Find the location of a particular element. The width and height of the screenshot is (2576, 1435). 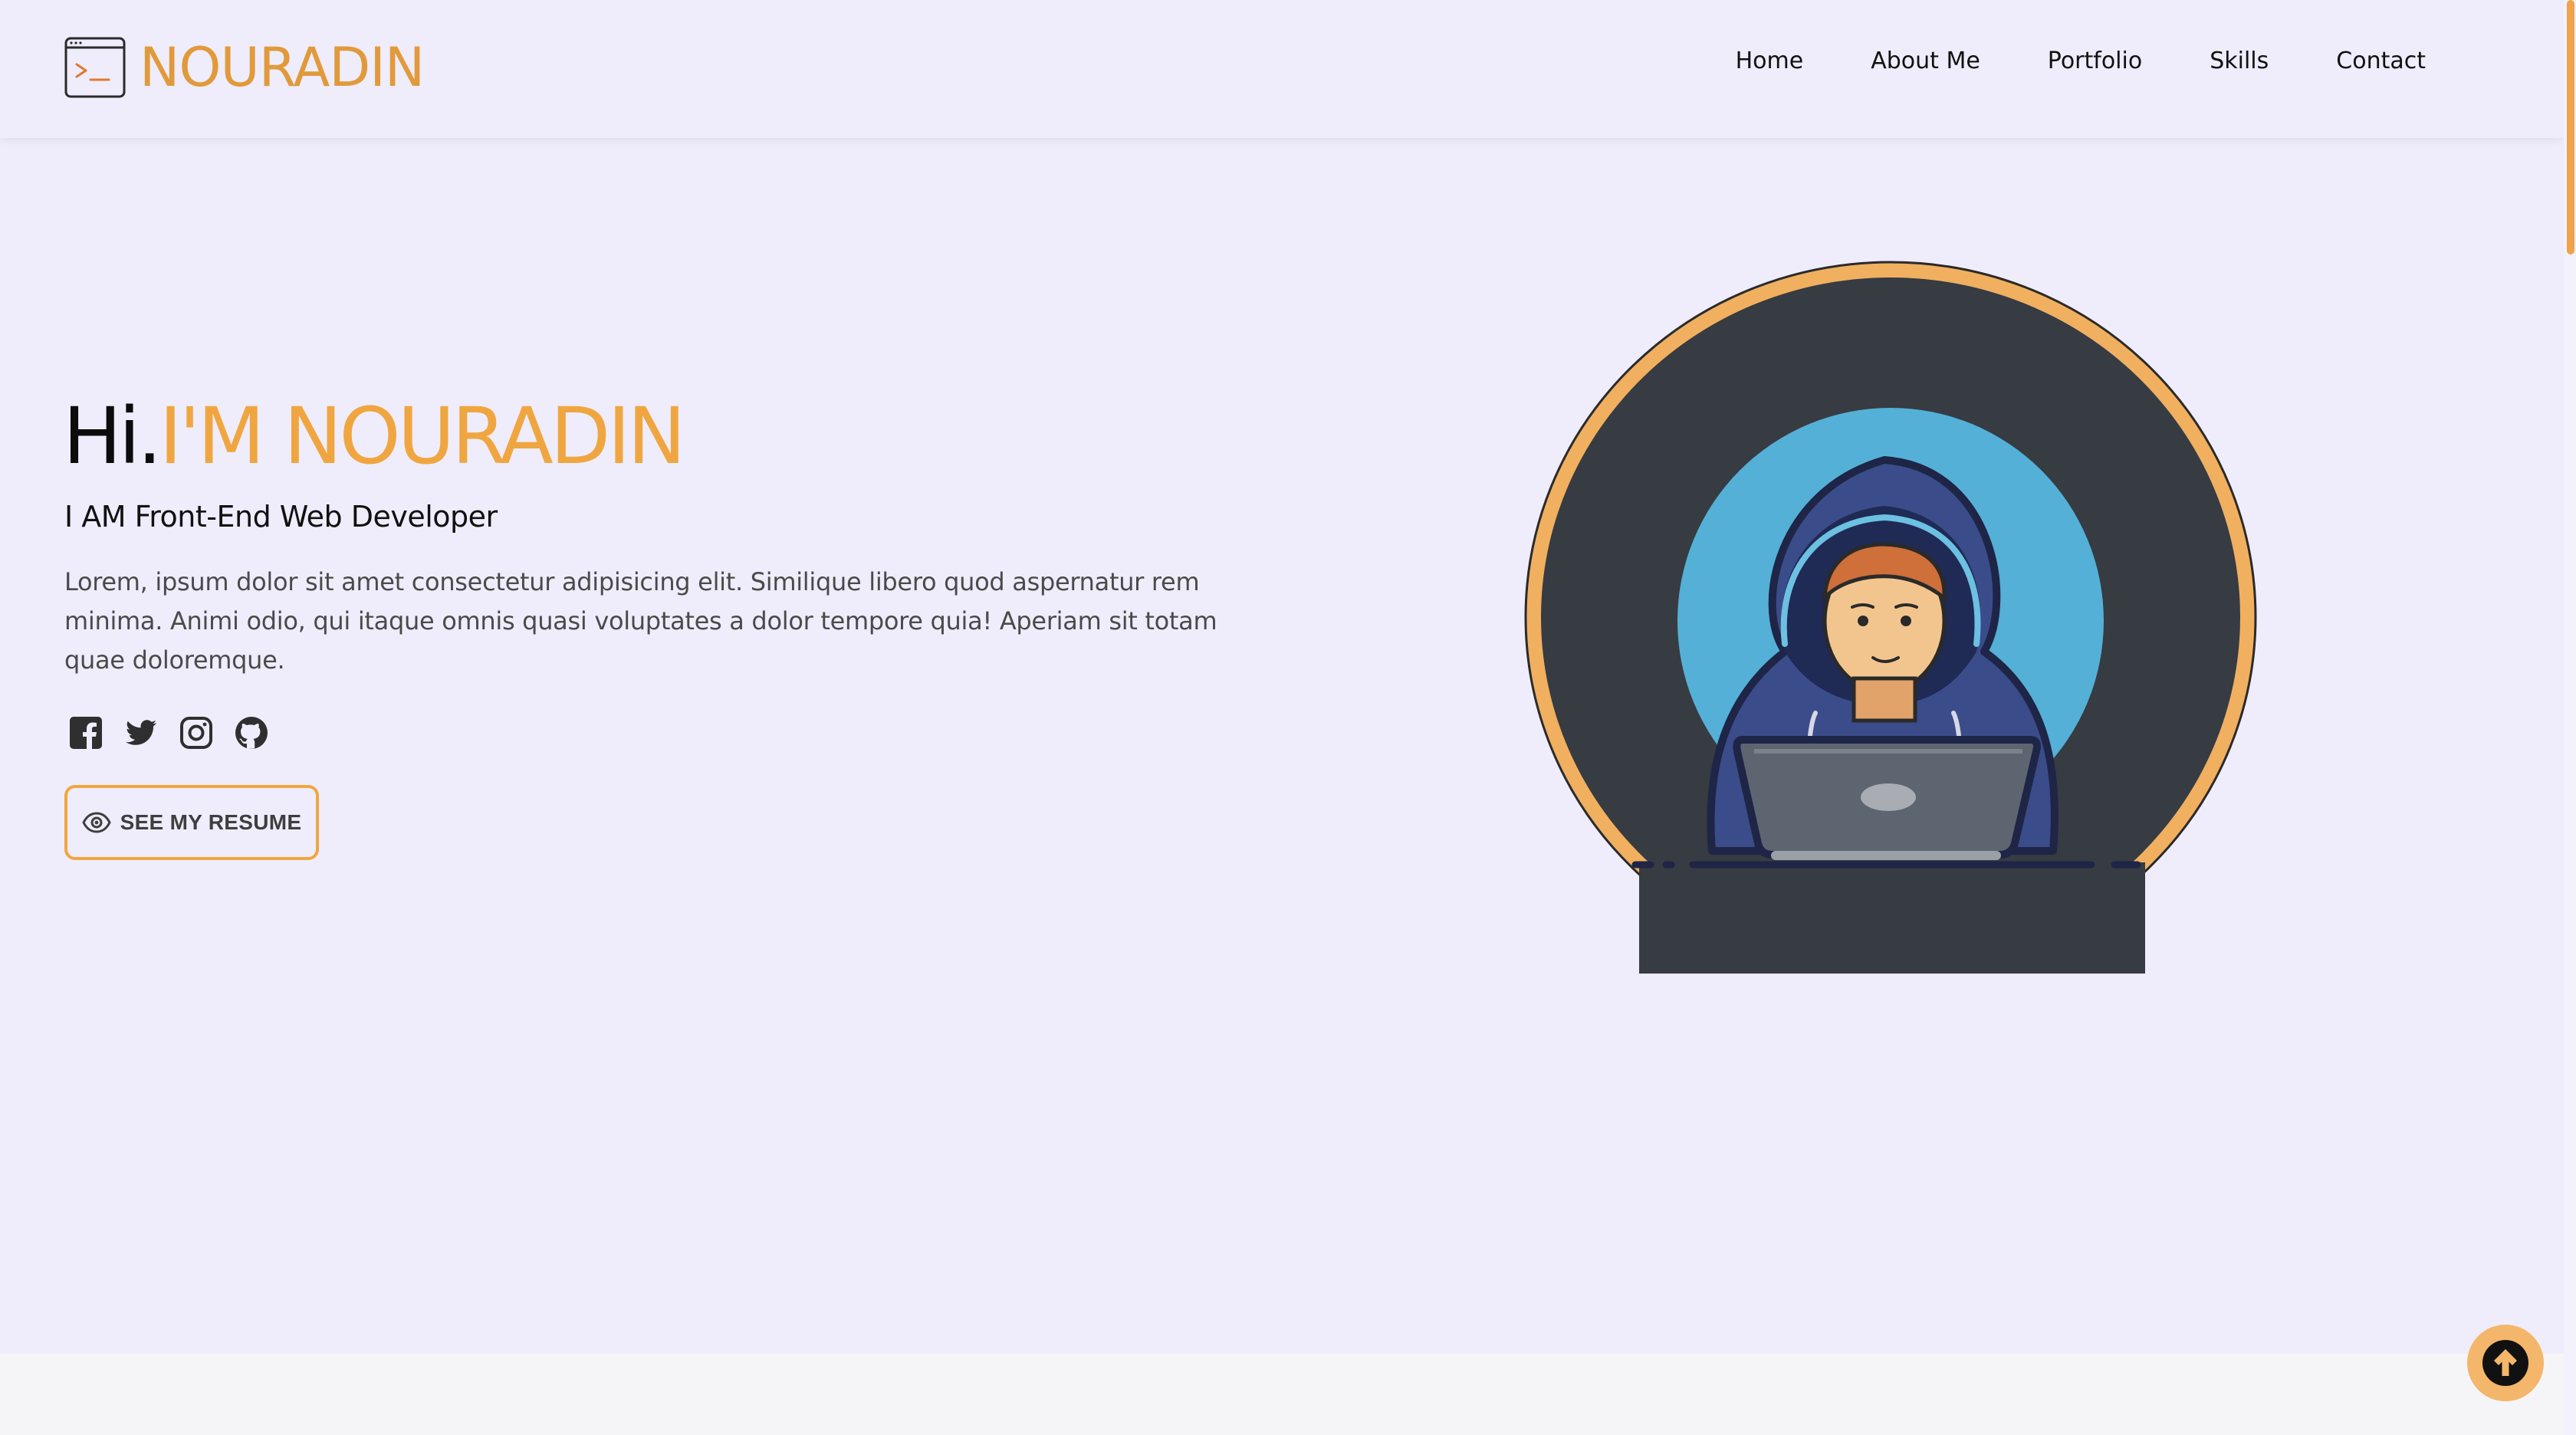

hero-subtitle: I AM Front-End Web Developer is located at coordinates (281, 517).